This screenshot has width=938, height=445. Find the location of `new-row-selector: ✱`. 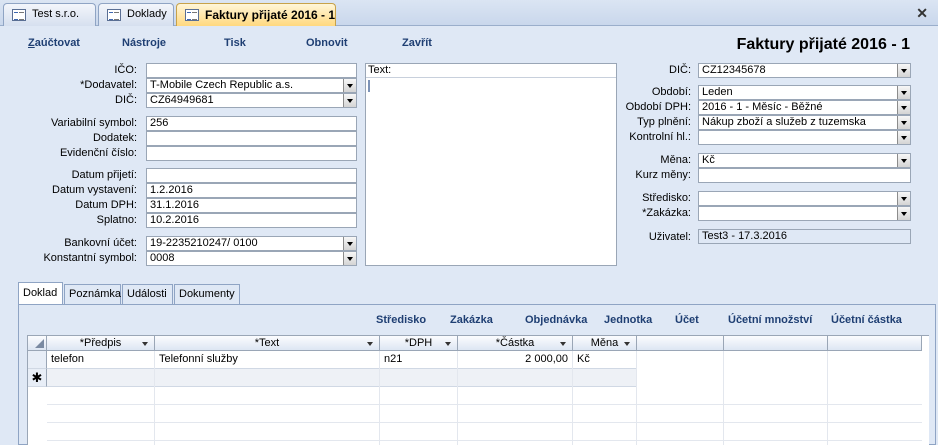

new-row-selector: ✱ is located at coordinates (37, 378).